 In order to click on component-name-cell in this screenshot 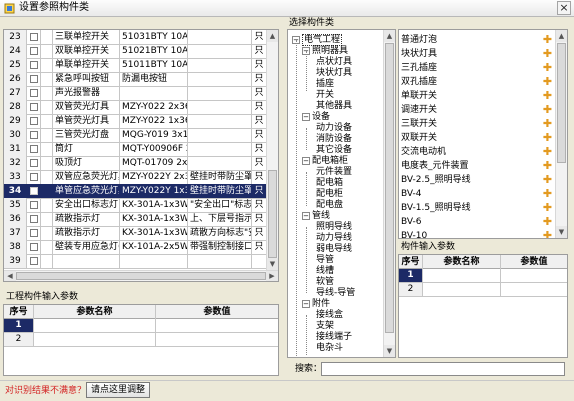, I will do `click(86, 261)`.